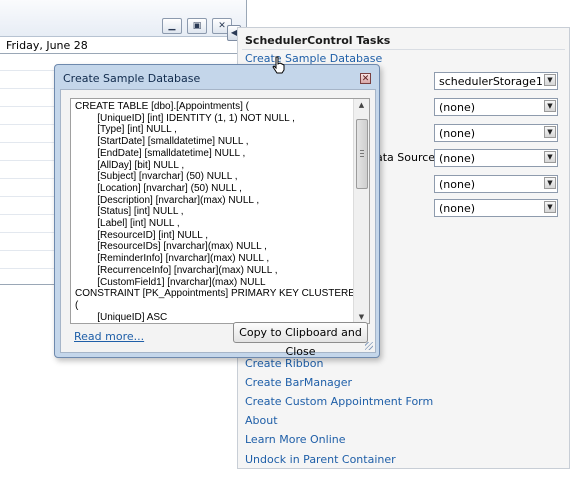 Image resolution: width=573 pixels, height=480 pixels. What do you see at coordinates (491, 81) in the screenshot?
I see `combo-value: schedulerStorage1` at bounding box center [491, 81].